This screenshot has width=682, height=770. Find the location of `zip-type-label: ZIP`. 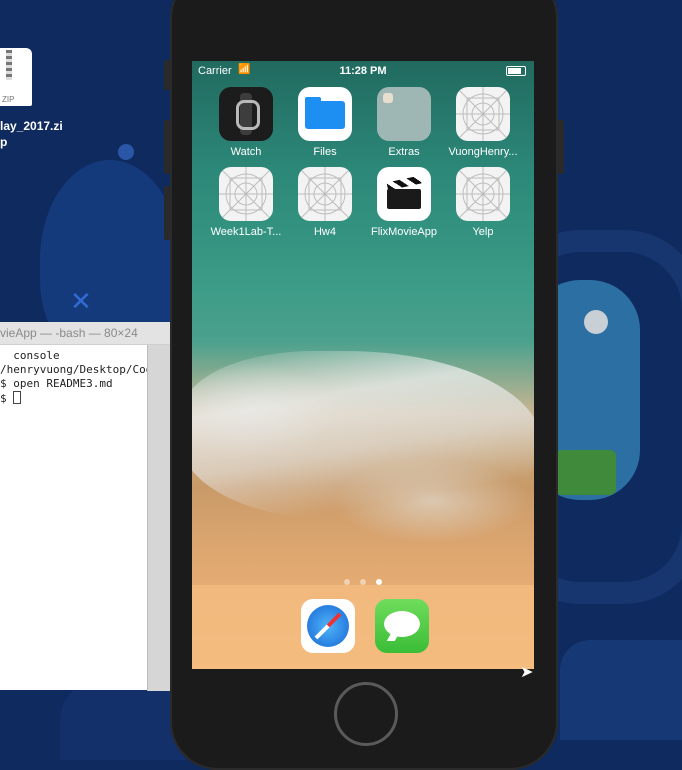

zip-type-label: ZIP is located at coordinates (8, 99).